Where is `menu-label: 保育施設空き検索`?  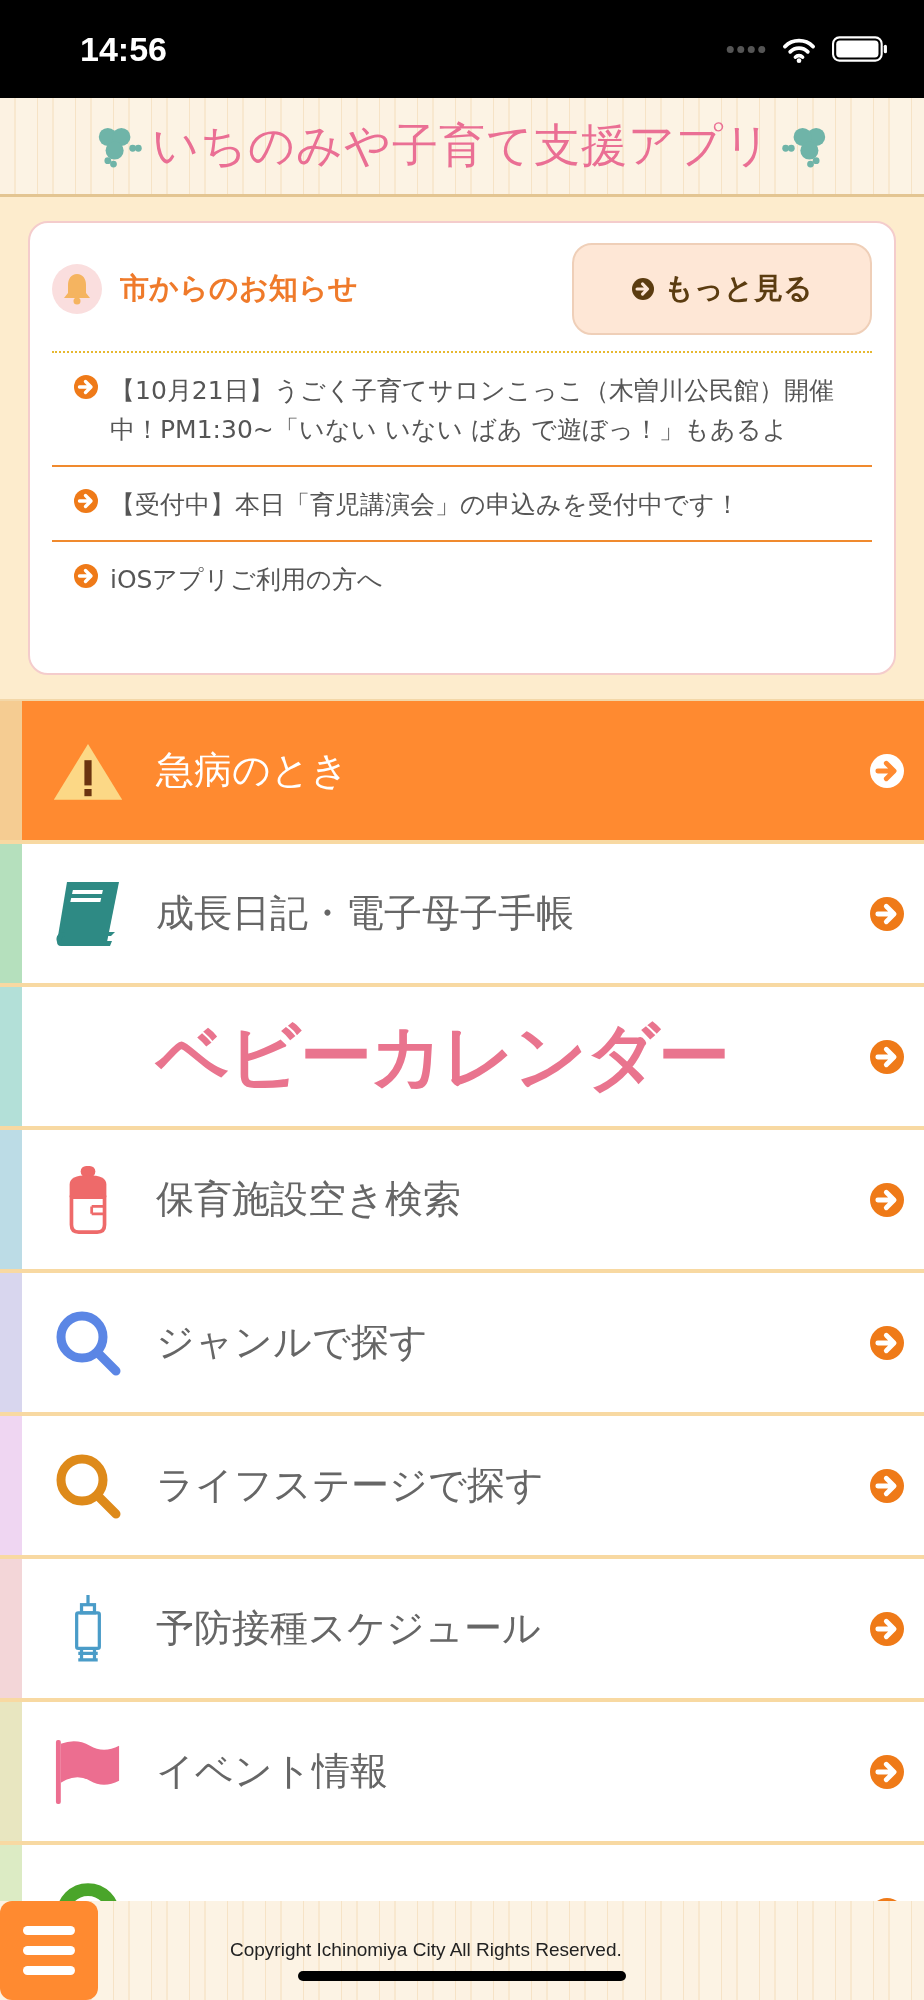 menu-label: 保育施設空き検索 is located at coordinates (309, 1199).